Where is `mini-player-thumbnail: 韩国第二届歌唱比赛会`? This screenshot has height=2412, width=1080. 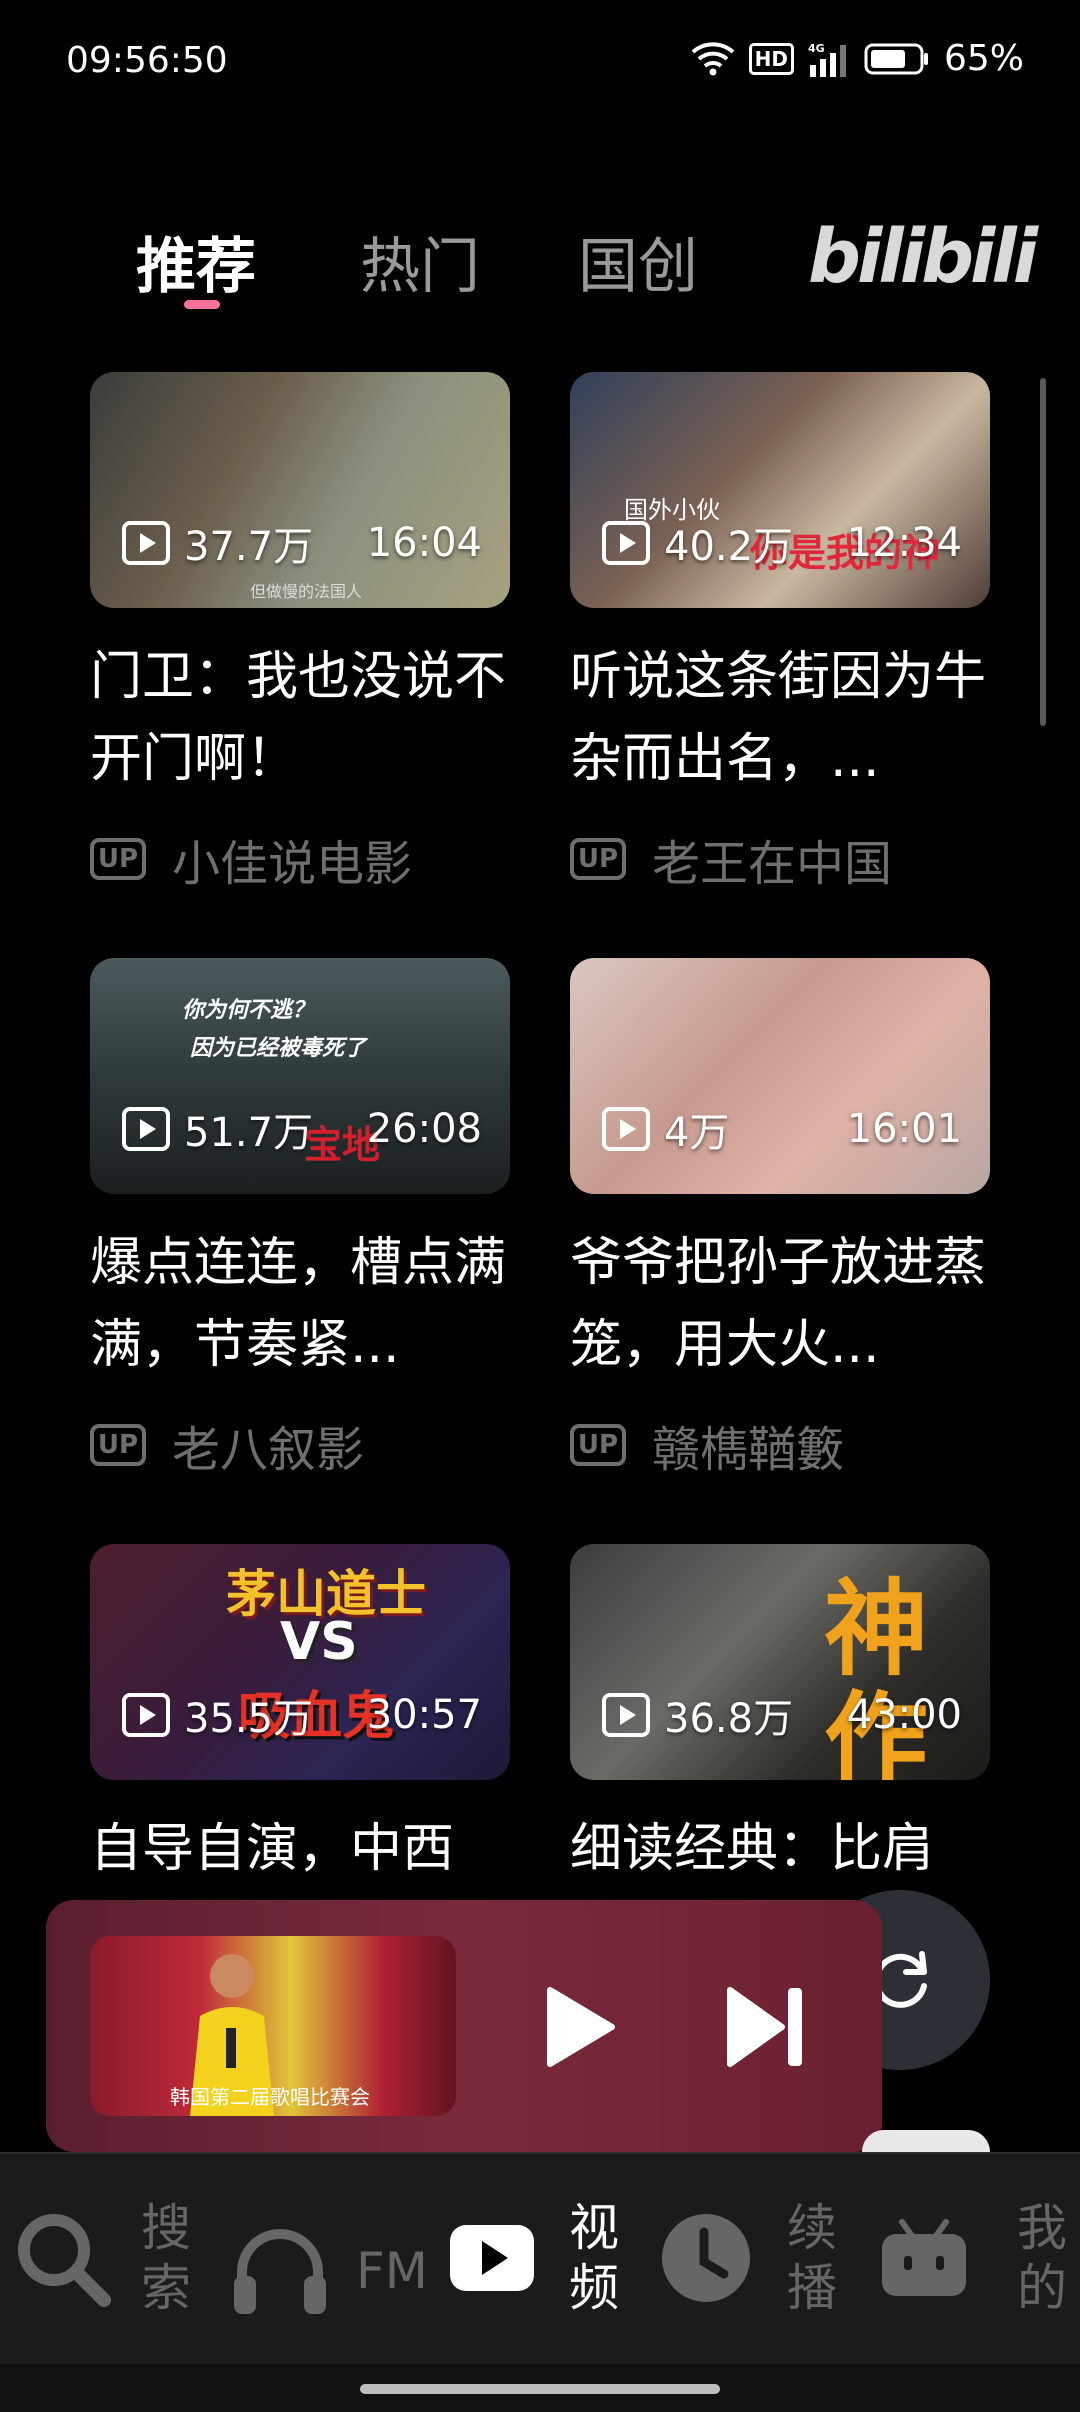
mini-player-thumbnail: 韩国第二届歌唱比赛会 is located at coordinates (273, 2026).